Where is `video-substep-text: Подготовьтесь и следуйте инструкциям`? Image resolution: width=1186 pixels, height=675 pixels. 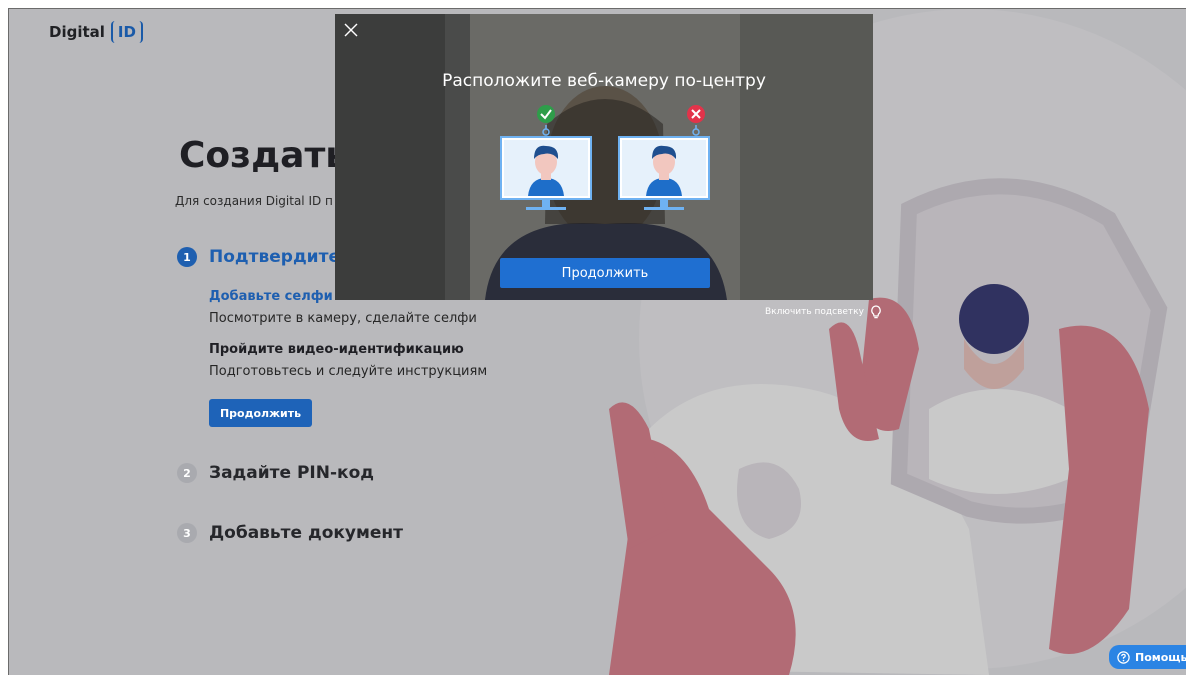
video-substep-text: Подготовьтесь и следуйте инструкциям is located at coordinates (348, 371).